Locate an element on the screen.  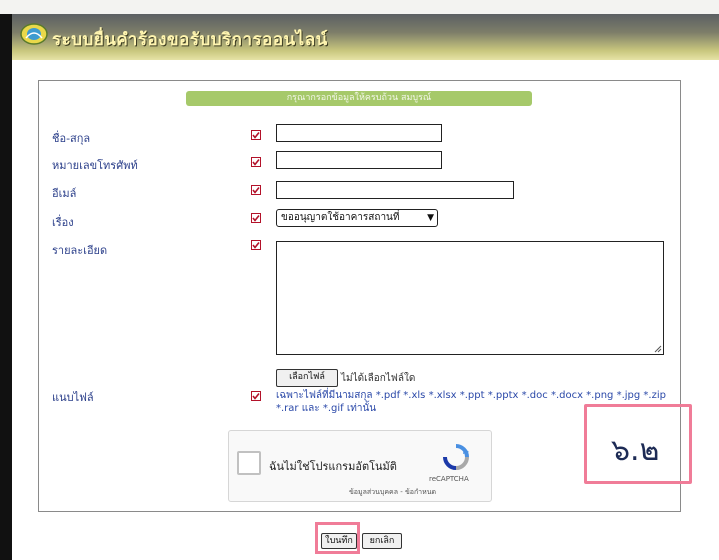
email-label: อีเมล์ is located at coordinates (64, 193).